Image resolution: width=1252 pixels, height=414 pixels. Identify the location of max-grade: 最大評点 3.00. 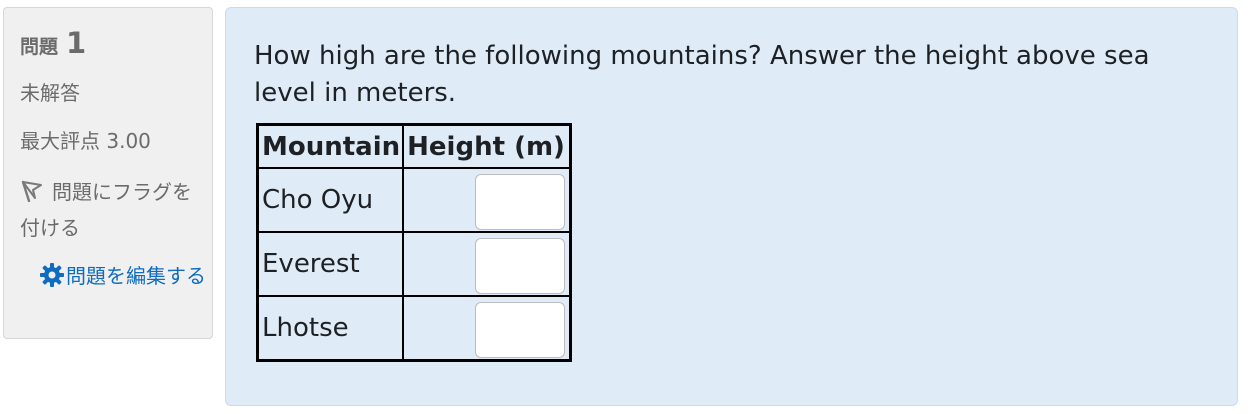
(85, 141).